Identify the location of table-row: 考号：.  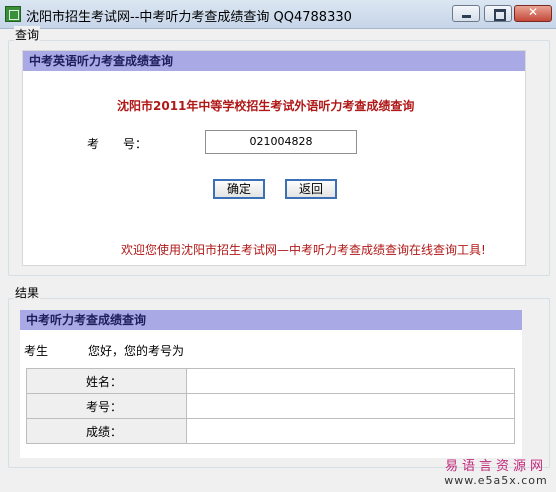
(270, 406).